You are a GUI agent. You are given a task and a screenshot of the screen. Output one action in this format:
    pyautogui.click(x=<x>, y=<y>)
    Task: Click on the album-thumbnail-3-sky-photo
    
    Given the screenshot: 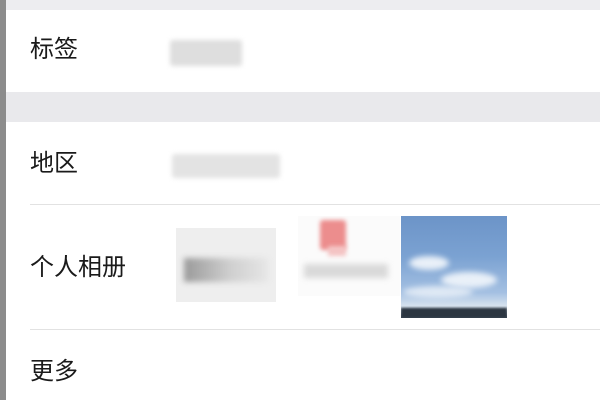 What is the action you would take?
    pyautogui.click(x=454, y=267)
    